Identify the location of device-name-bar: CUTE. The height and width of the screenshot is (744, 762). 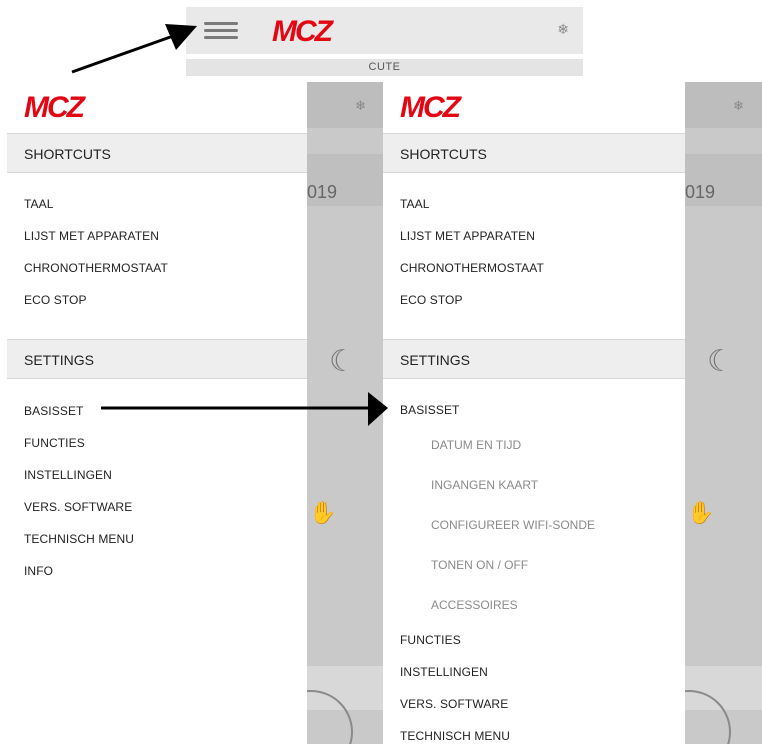
(384, 67).